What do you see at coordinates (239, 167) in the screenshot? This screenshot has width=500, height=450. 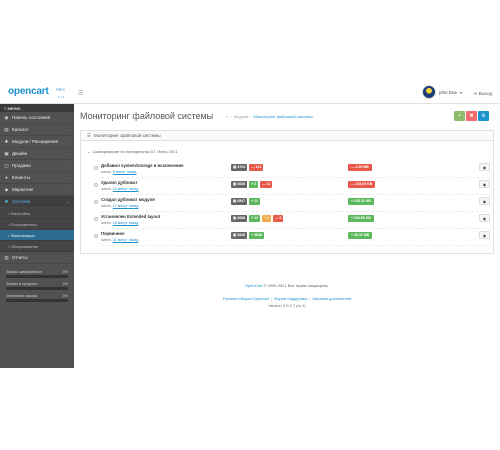 I see `change-count-badge: ▤ 3724` at bounding box center [239, 167].